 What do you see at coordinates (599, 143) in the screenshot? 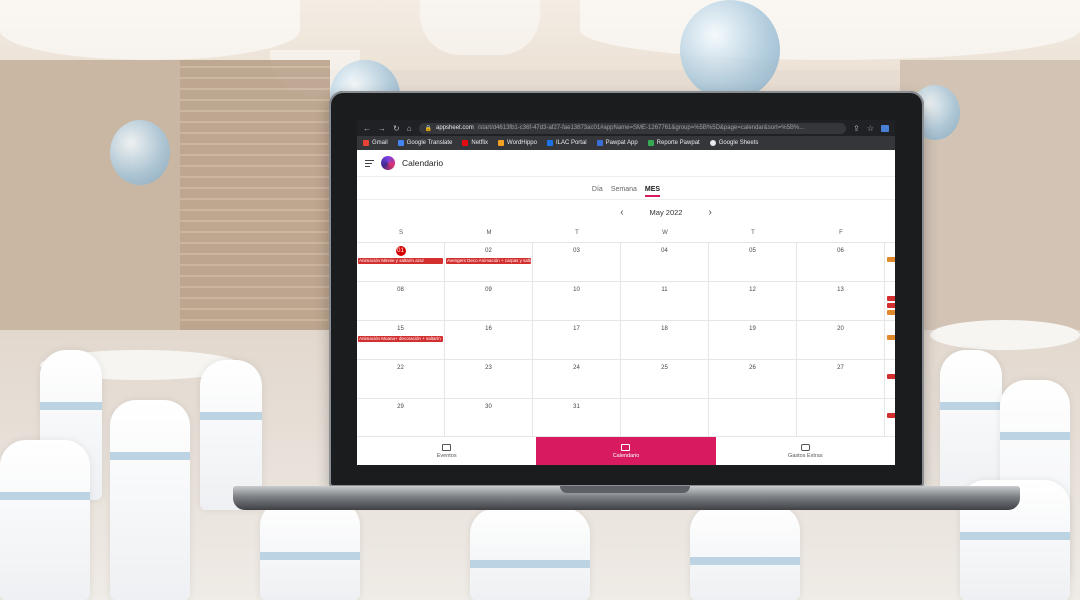
I see `pawpat-icon` at bounding box center [599, 143].